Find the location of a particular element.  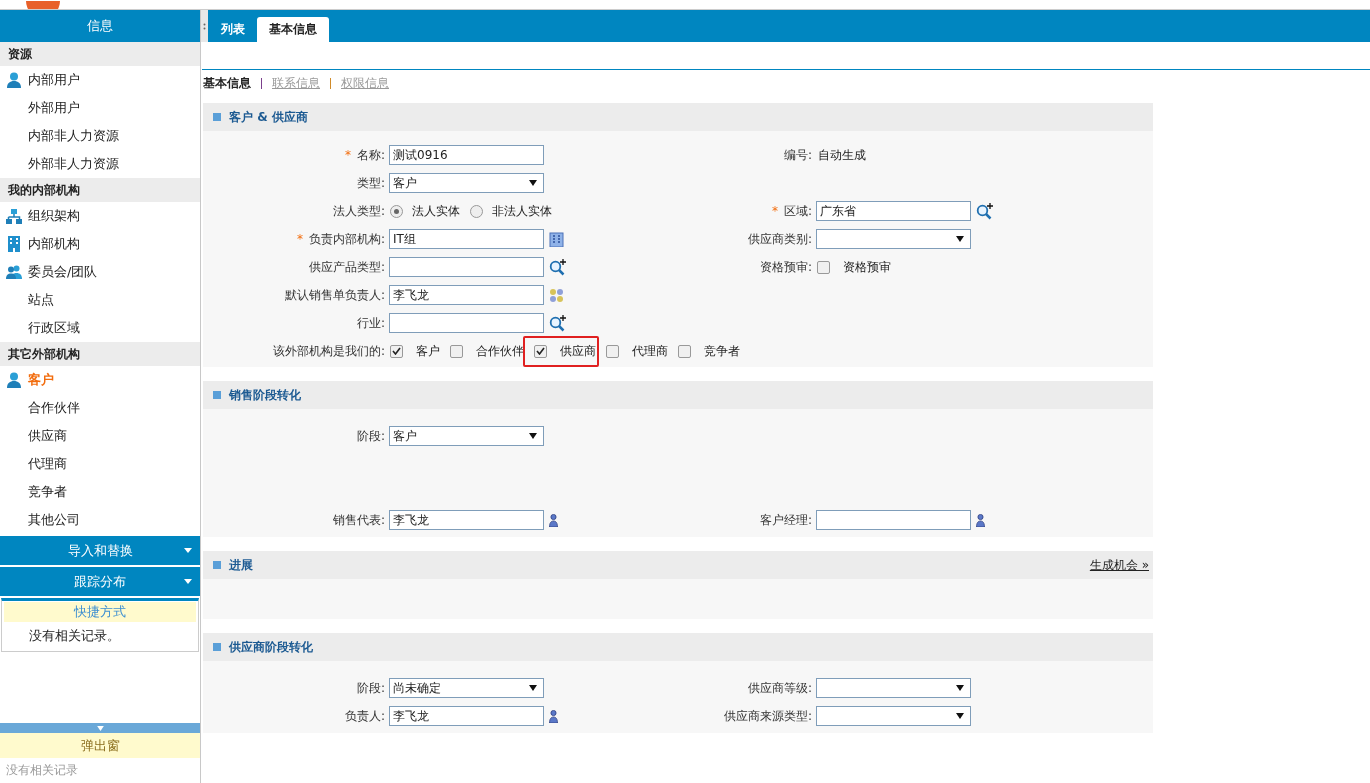

sidebar-item: 站点 is located at coordinates (41, 300).